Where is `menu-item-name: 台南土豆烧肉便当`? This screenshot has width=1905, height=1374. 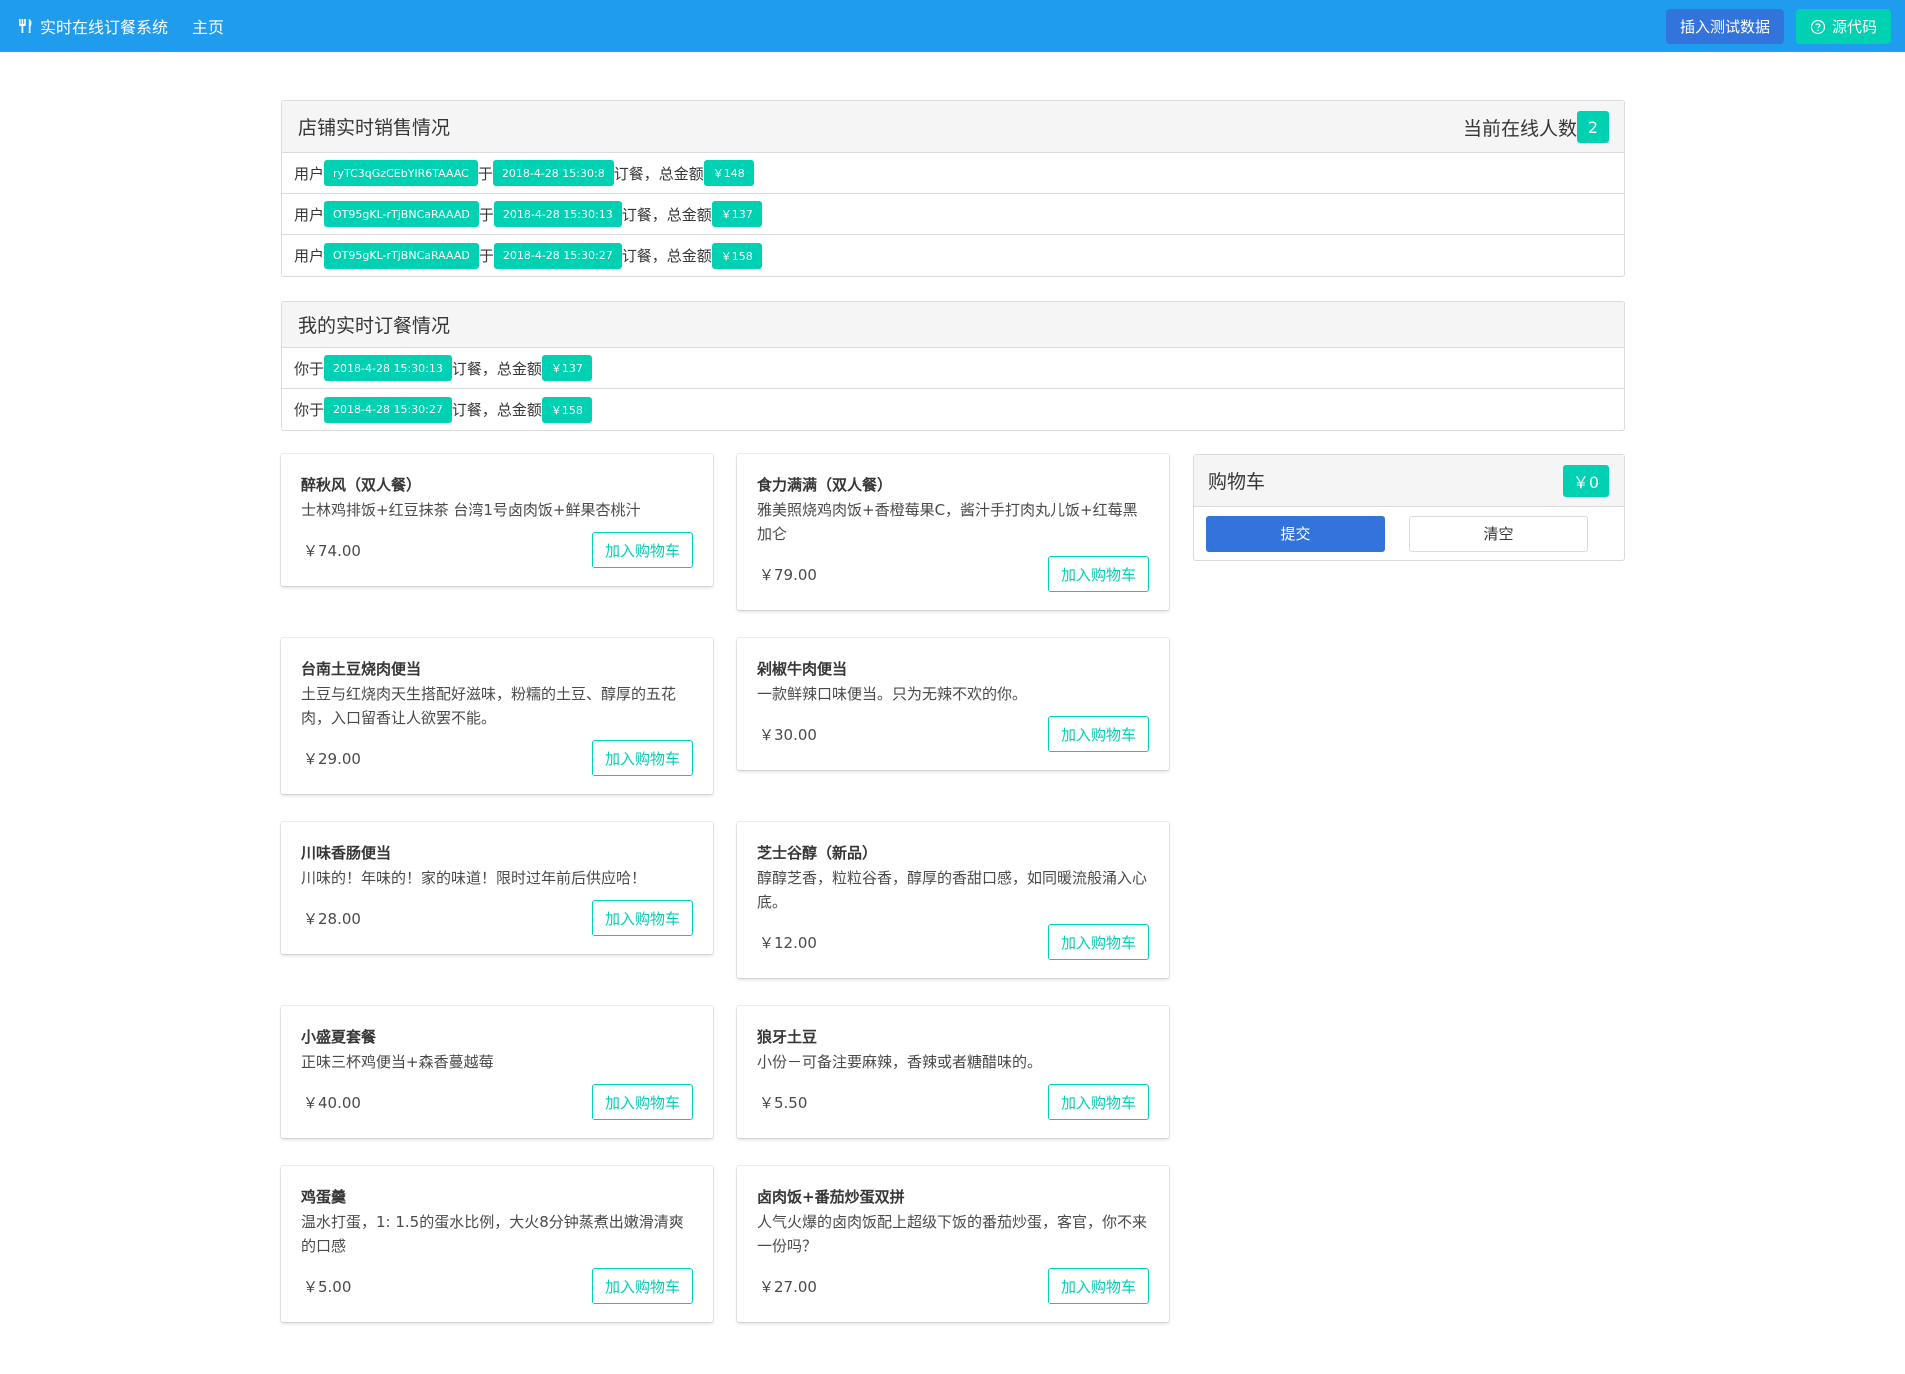 menu-item-name: 台南土豆烧肉便当 is located at coordinates (361, 669).